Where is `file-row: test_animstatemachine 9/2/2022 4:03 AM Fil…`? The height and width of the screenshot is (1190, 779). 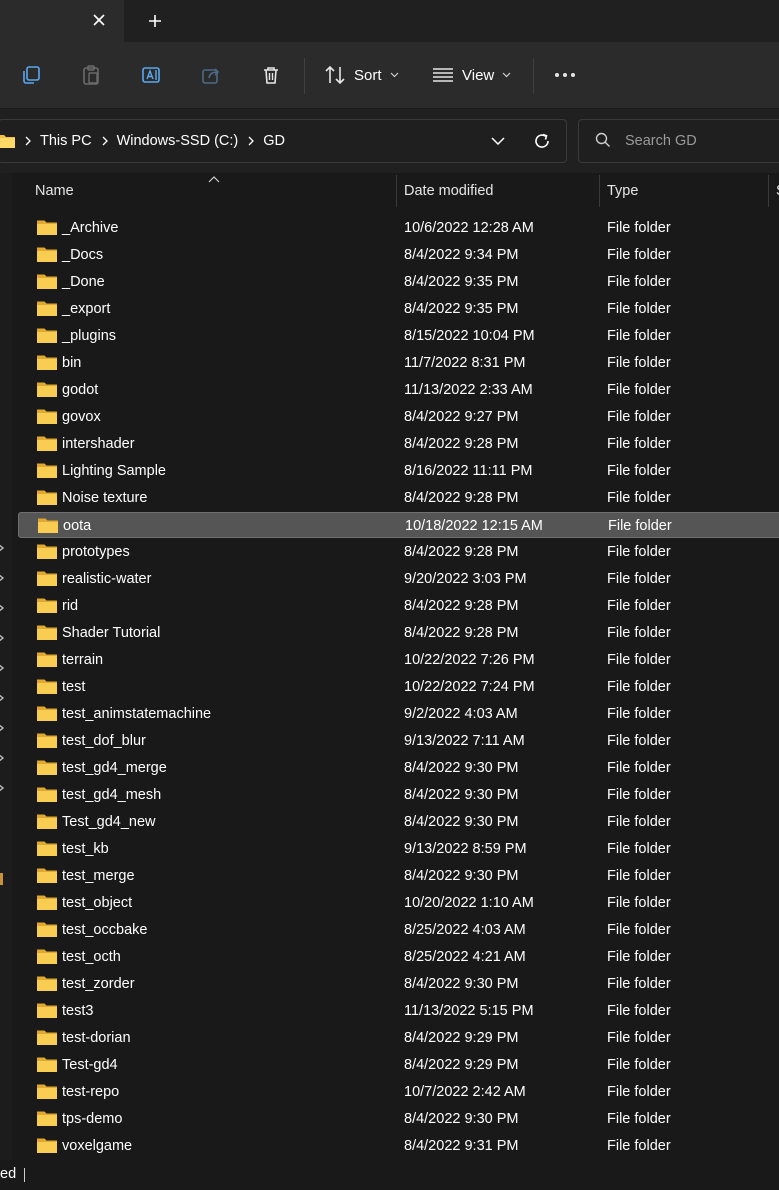 file-row: test_animstatemachine 9/2/2022 4:03 AM Fil… is located at coordinates (398, 714).